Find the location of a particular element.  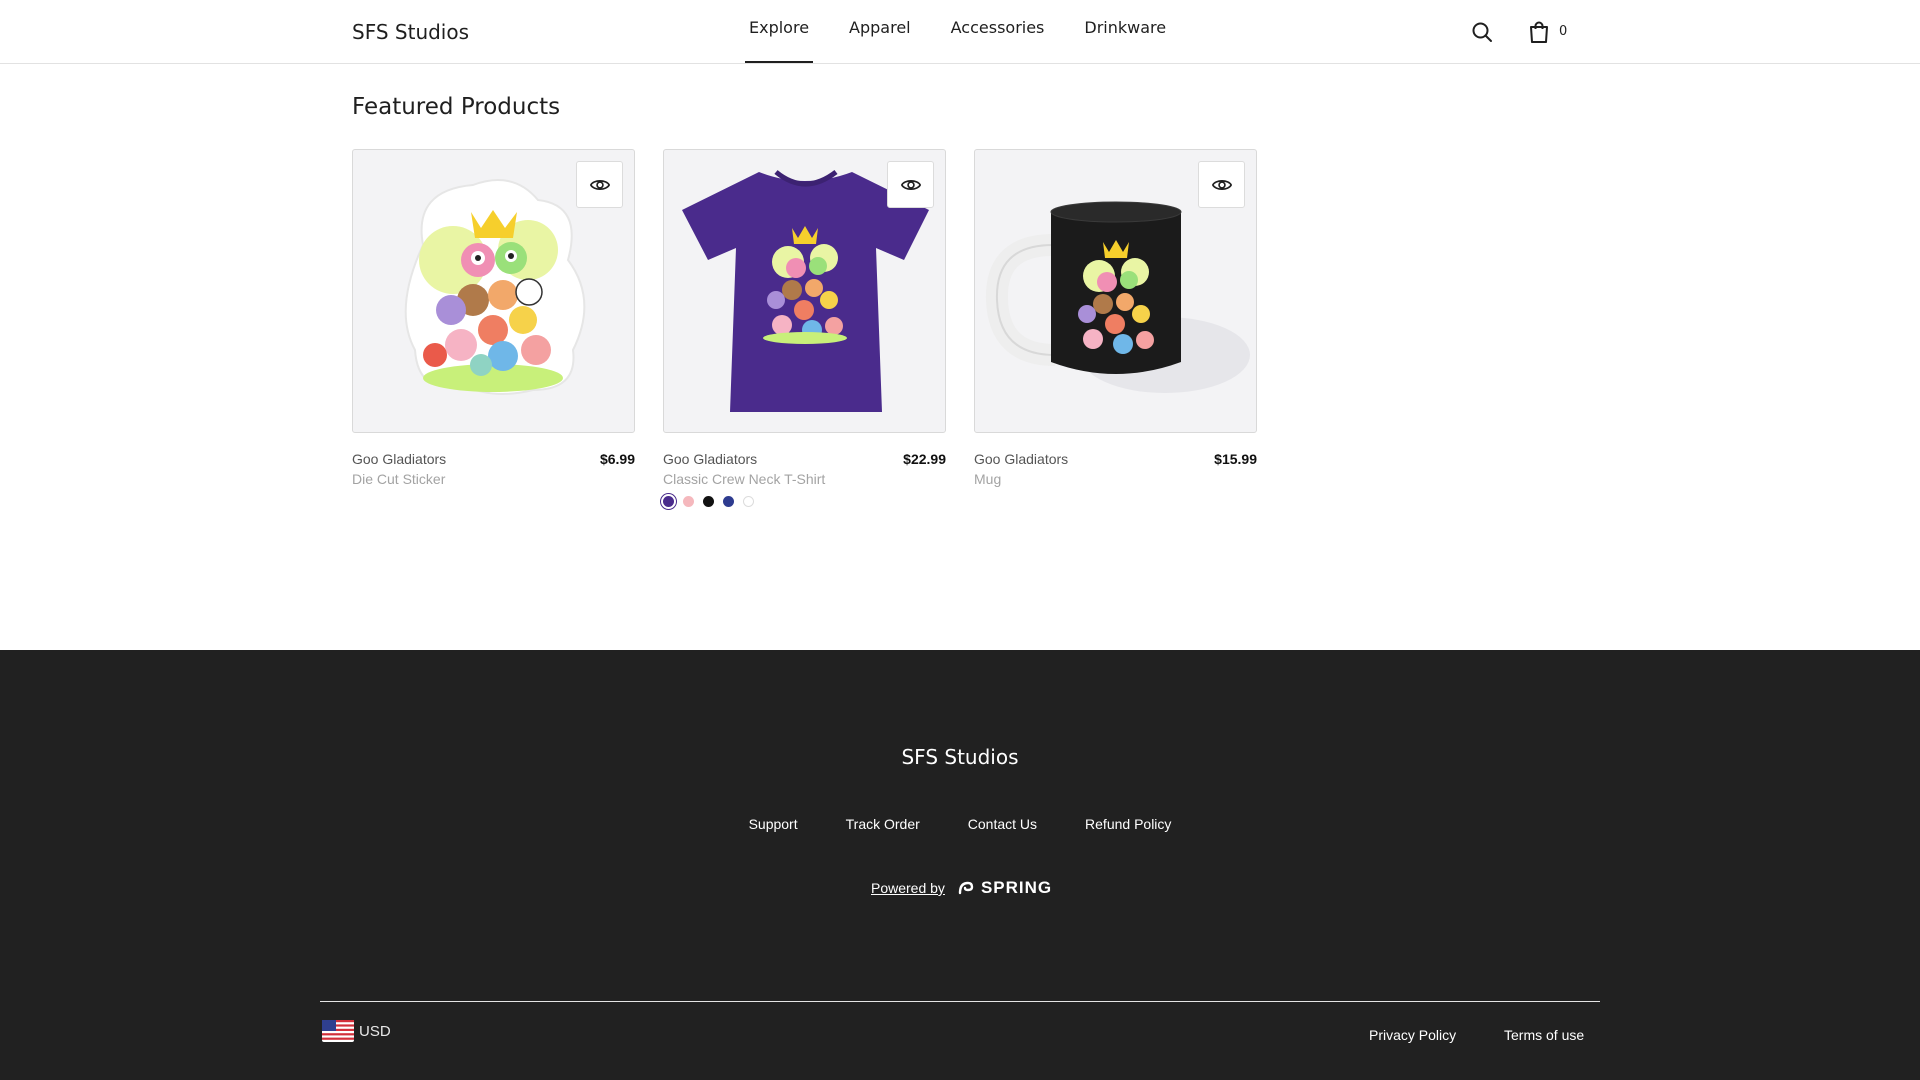

product-subtitle: Die Cut Sticker is located at coordinates (399, 479).